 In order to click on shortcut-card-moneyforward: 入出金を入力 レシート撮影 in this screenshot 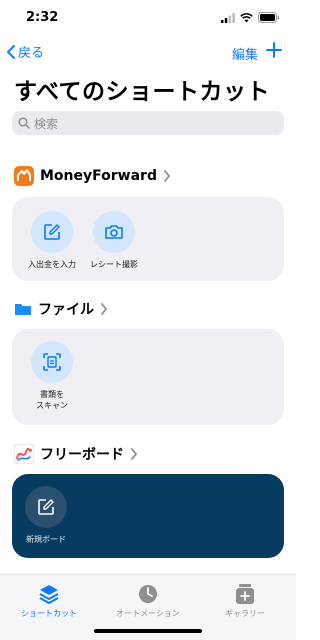, I will do `click(148, 239)`.